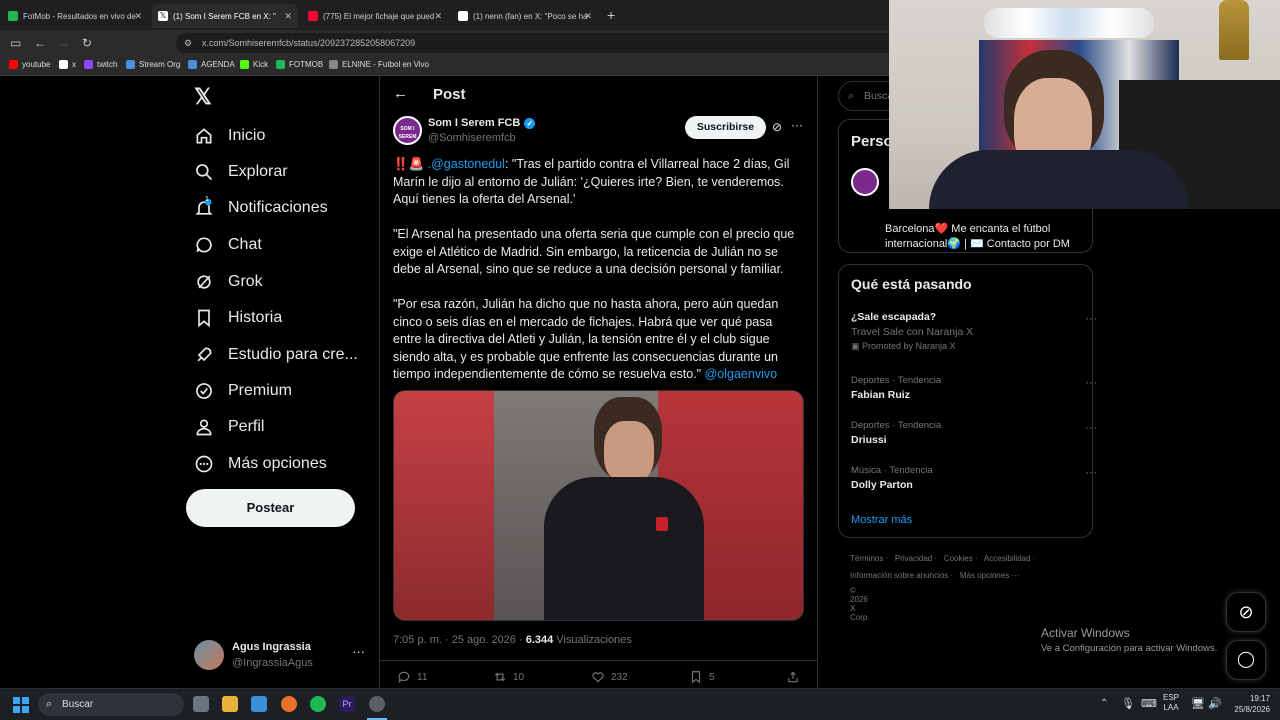  Describe the element at coordinates (1085, 633) in the screenshot. I see `activate-windows-title: Activar Windows` at that location.